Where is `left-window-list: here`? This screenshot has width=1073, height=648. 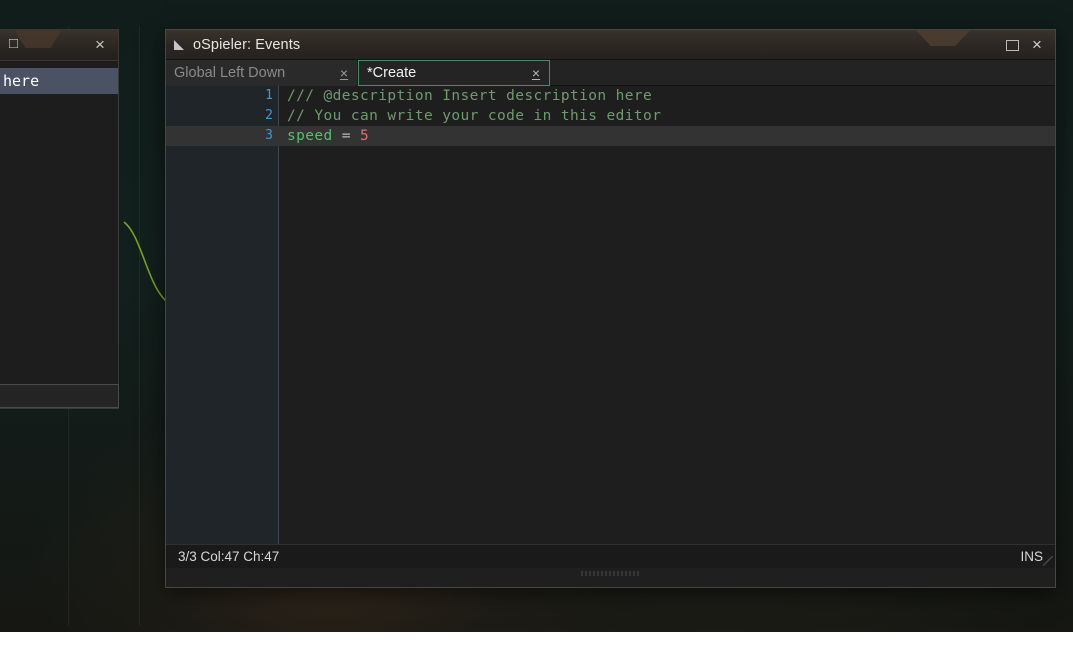
left-window-list: here is located at coordinates (59, 223).